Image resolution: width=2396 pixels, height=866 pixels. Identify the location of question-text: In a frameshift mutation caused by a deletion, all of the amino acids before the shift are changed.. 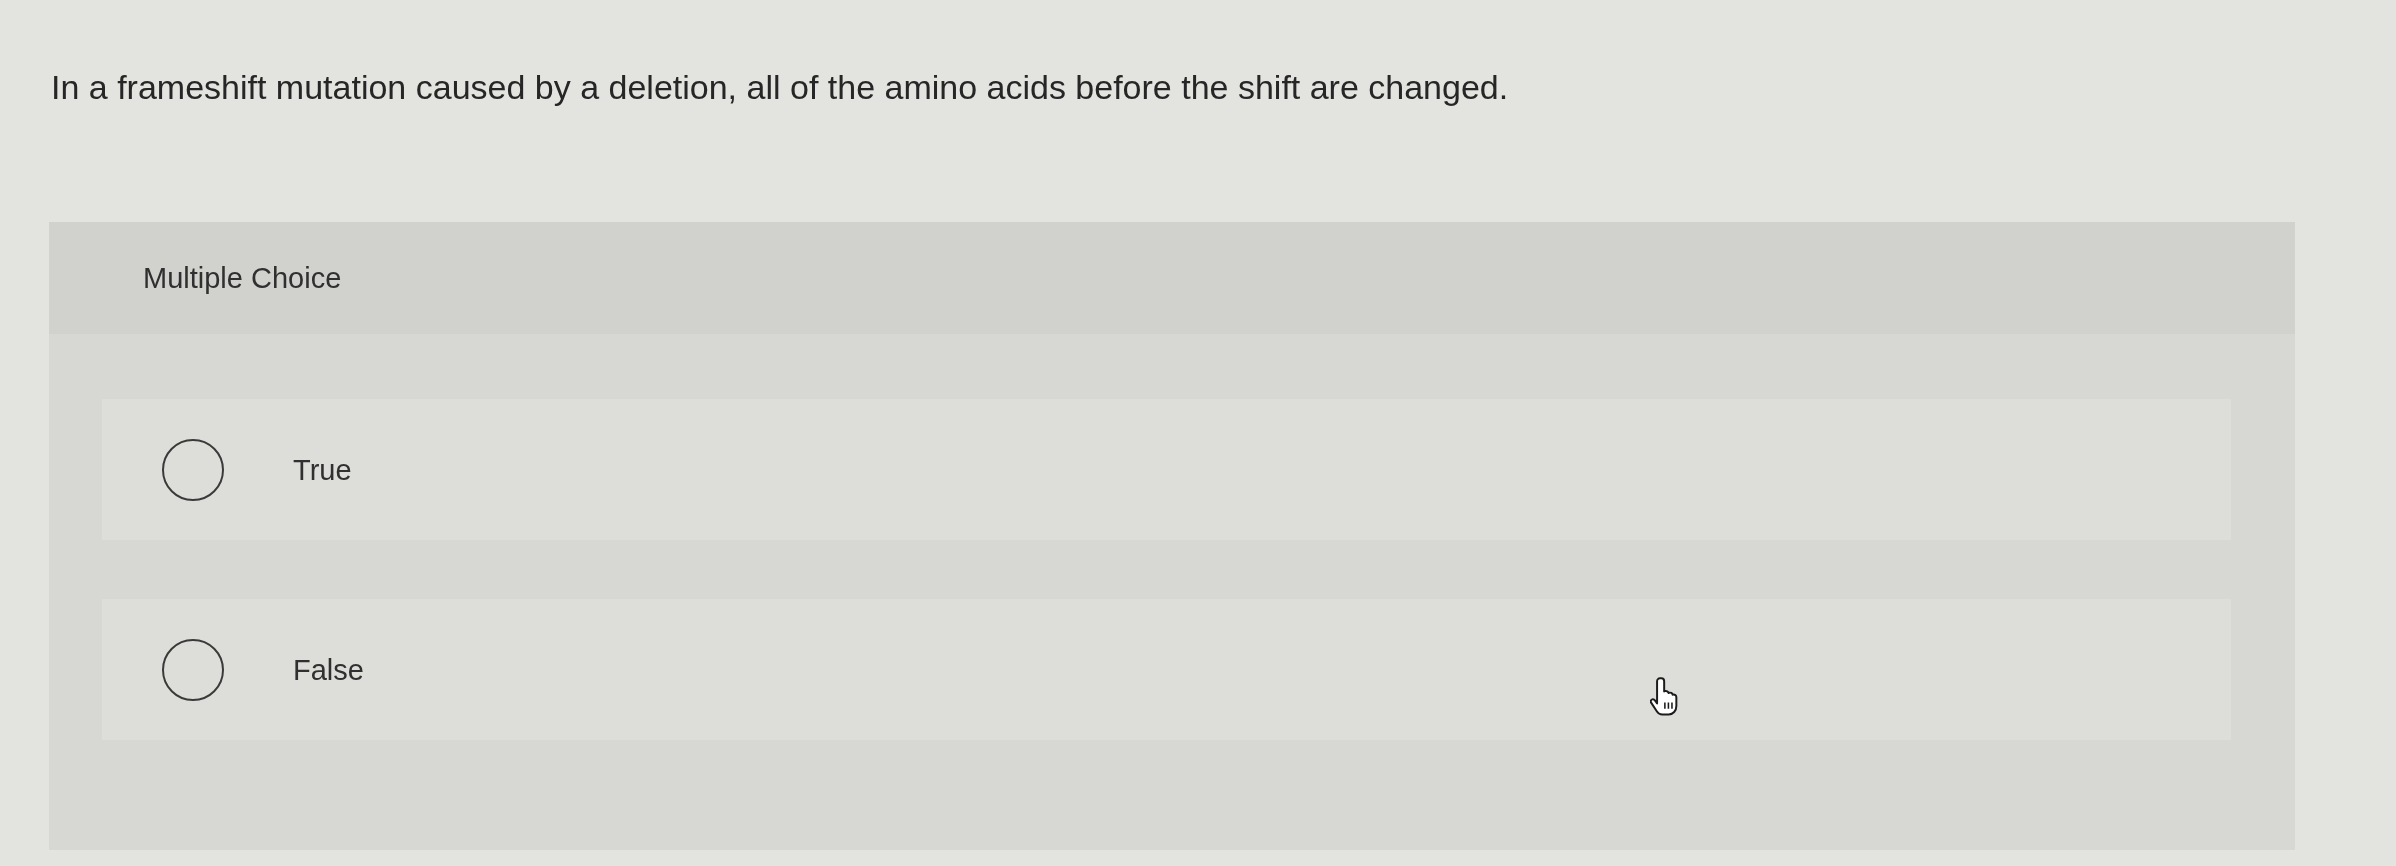
(780, 87).